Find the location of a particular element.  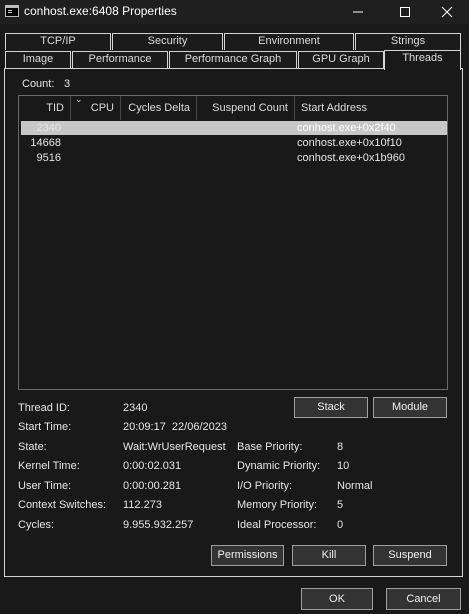

thread-row: 2340 conhost.exe+0x2f40 is located at coordinates (234, 128).